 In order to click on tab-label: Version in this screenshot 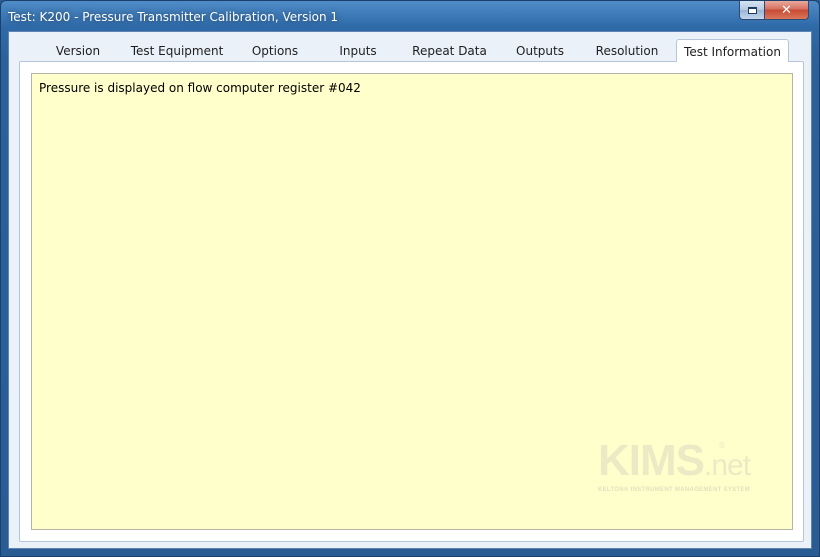, I will do `click(78, 51)`.